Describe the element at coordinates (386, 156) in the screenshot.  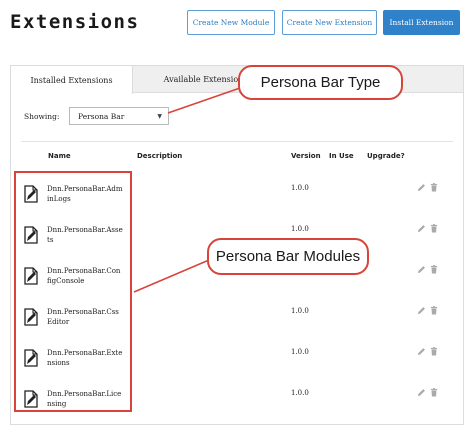
I see `column-header-upgrade: Upgrade?` at that location.